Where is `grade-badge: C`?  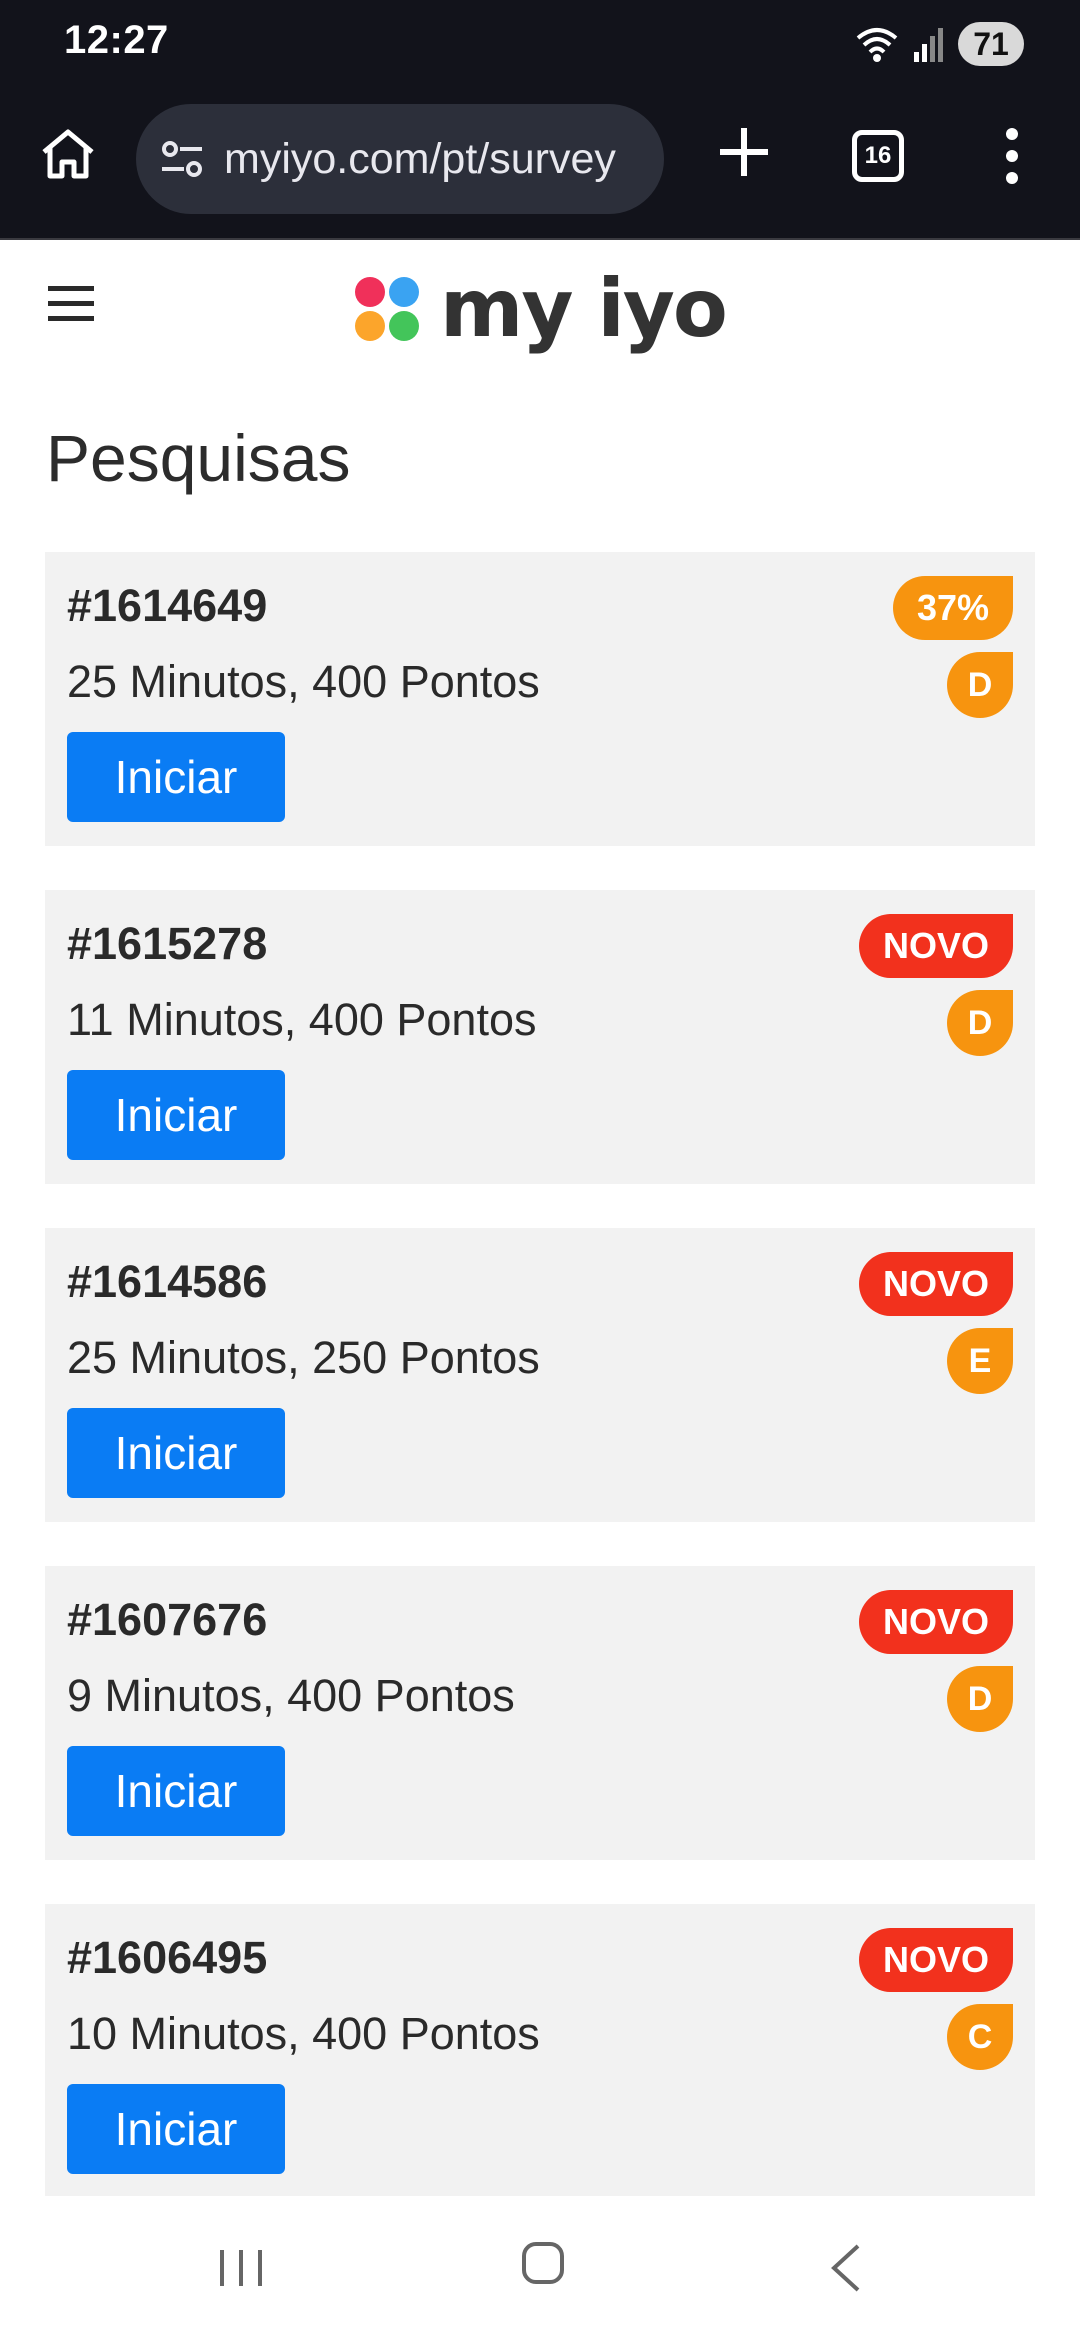
grade-badge: C is located at coordinates (980, 2037).